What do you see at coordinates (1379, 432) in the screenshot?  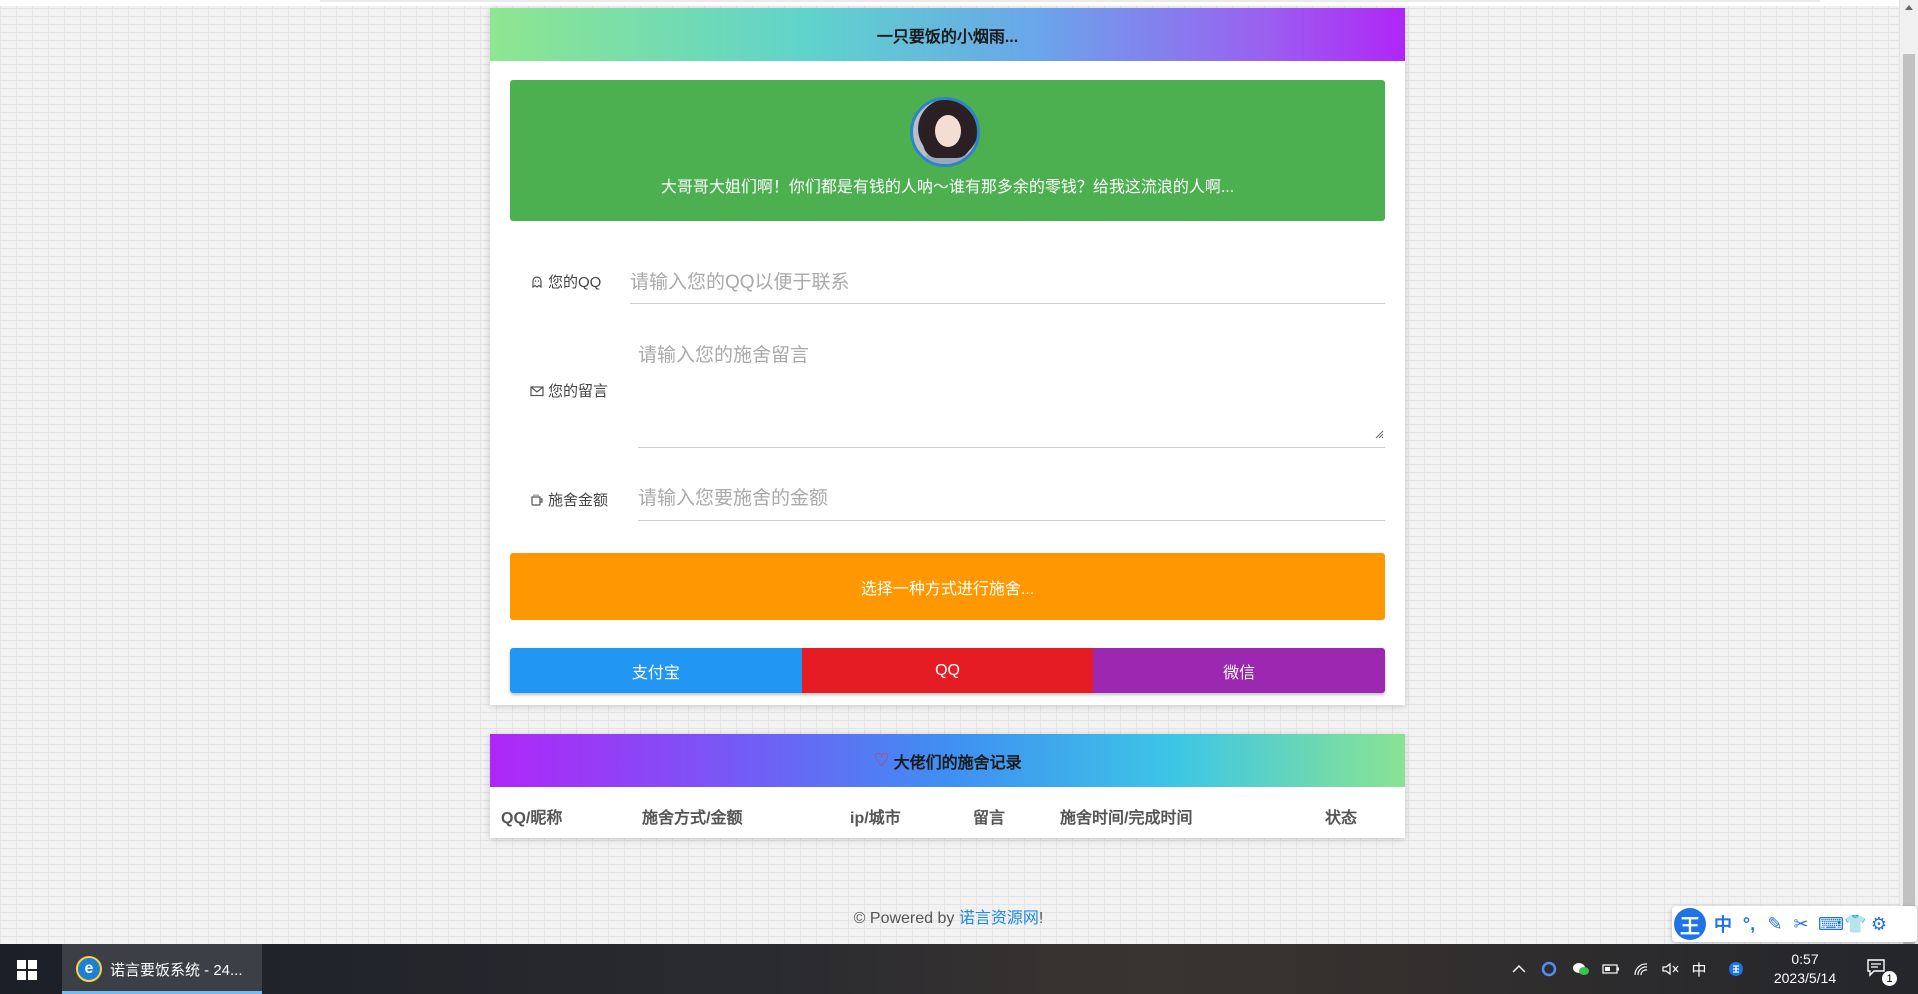 I see `textarea-resize-handle` at bounding box center [1379, 432].